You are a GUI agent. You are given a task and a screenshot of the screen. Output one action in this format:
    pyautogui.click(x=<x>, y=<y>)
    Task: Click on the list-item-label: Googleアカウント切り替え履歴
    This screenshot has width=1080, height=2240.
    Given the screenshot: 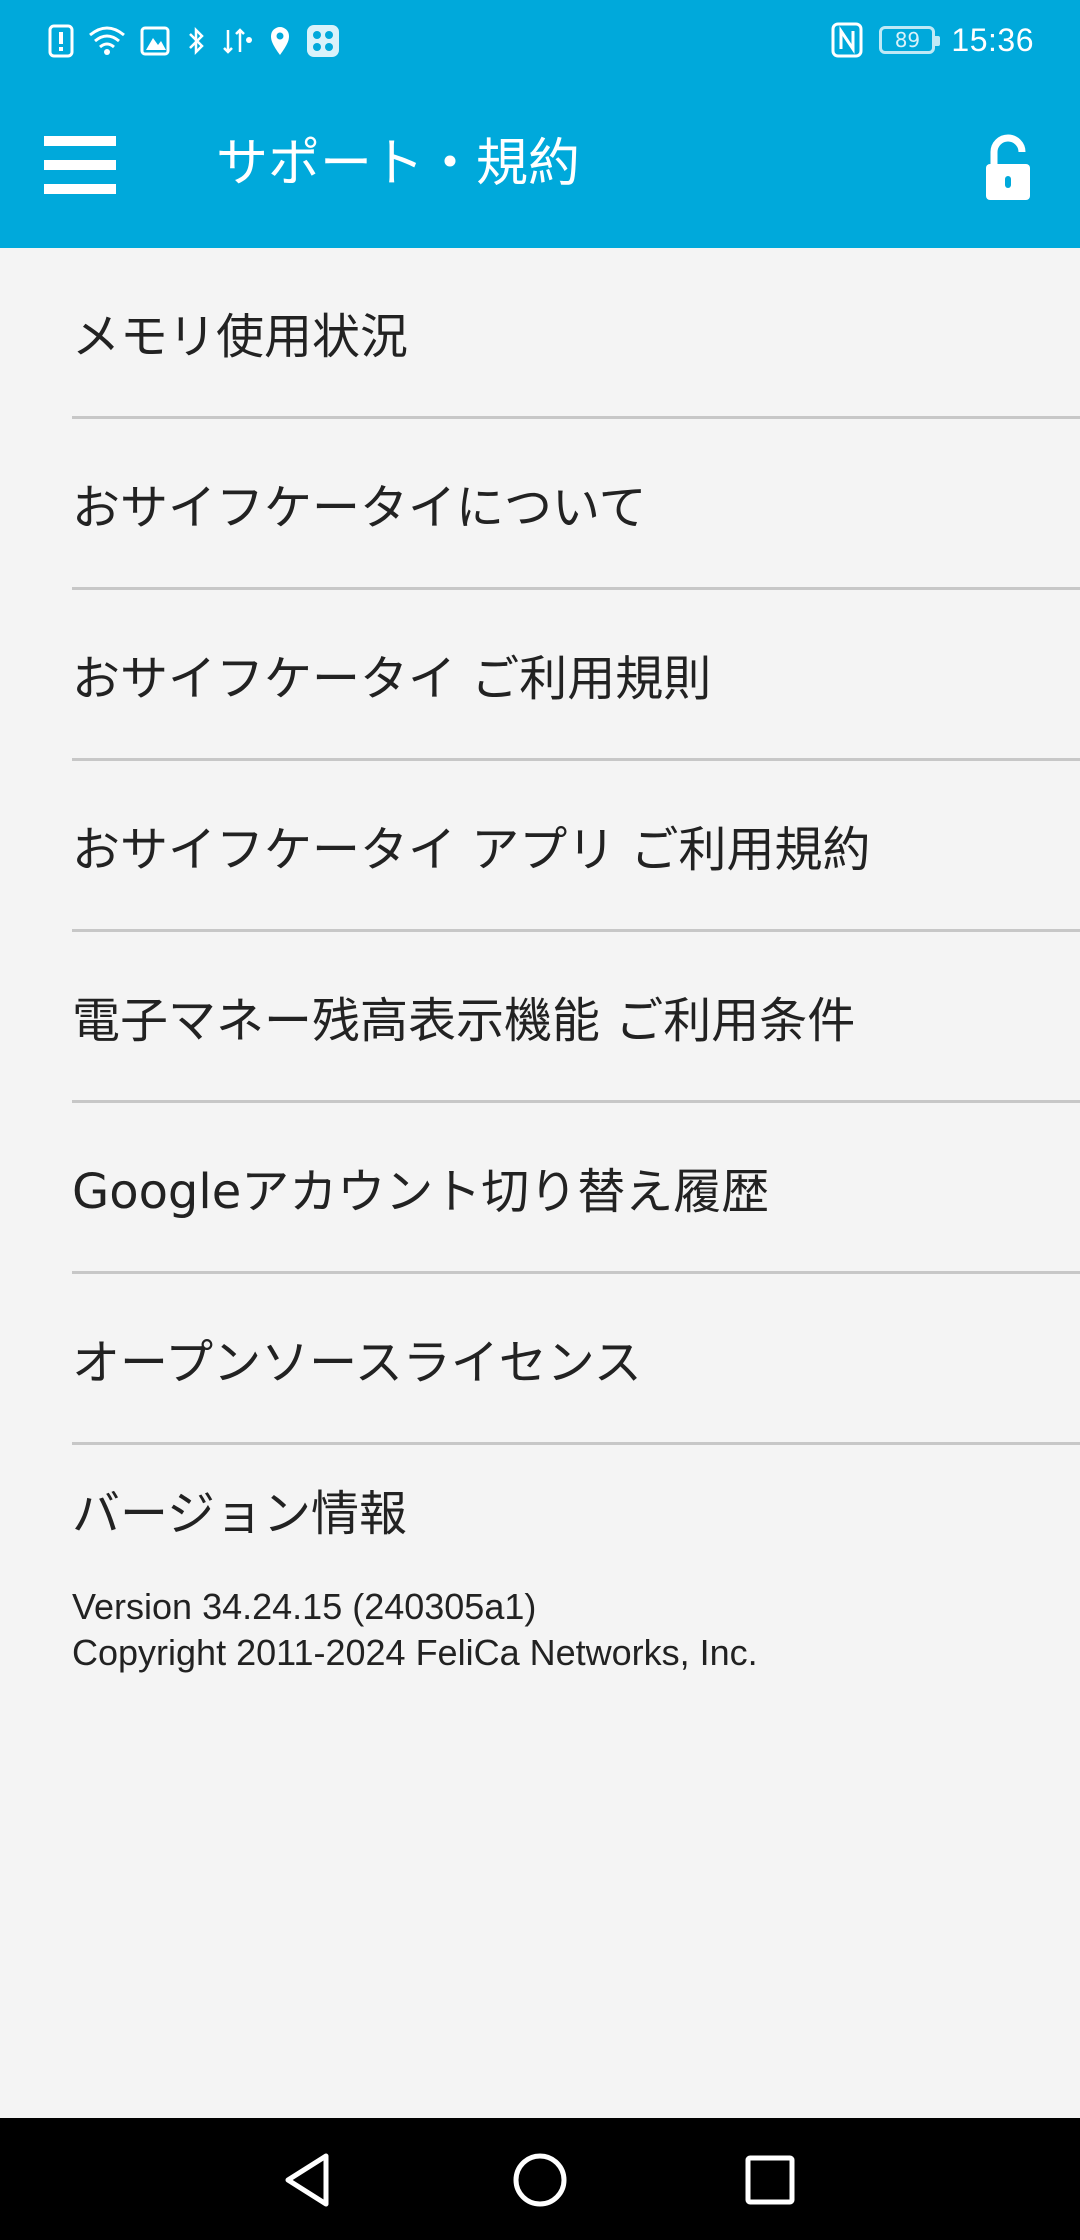 What is the action you would take?
    pyautogui.click(x=421, y=1192)
    